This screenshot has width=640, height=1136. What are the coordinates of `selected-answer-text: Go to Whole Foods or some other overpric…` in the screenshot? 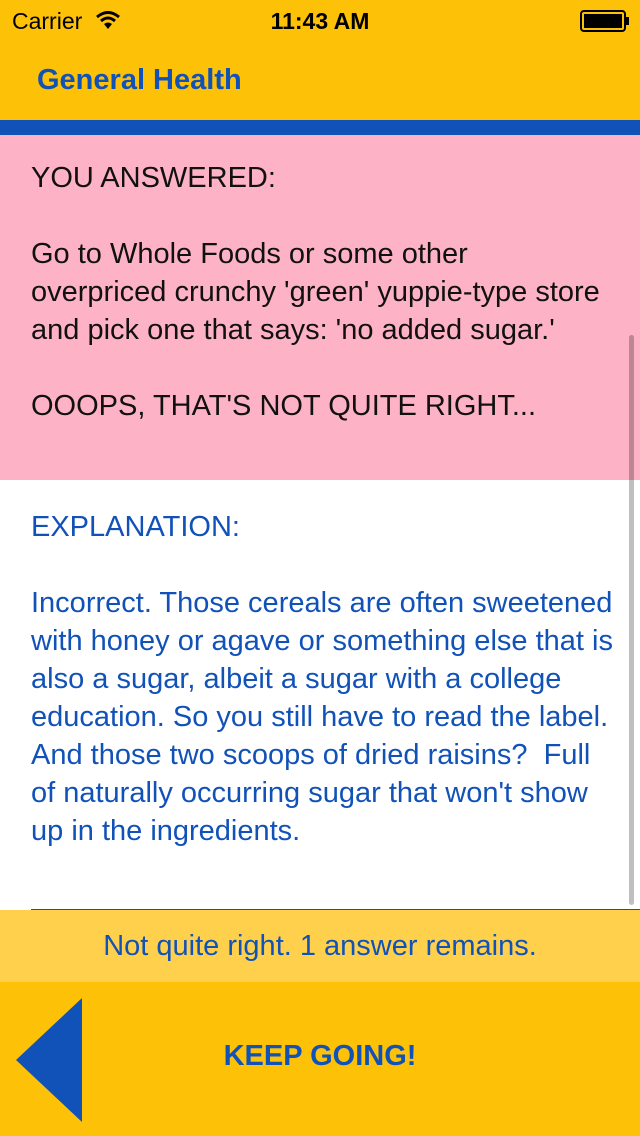 It's located at (319, 292).